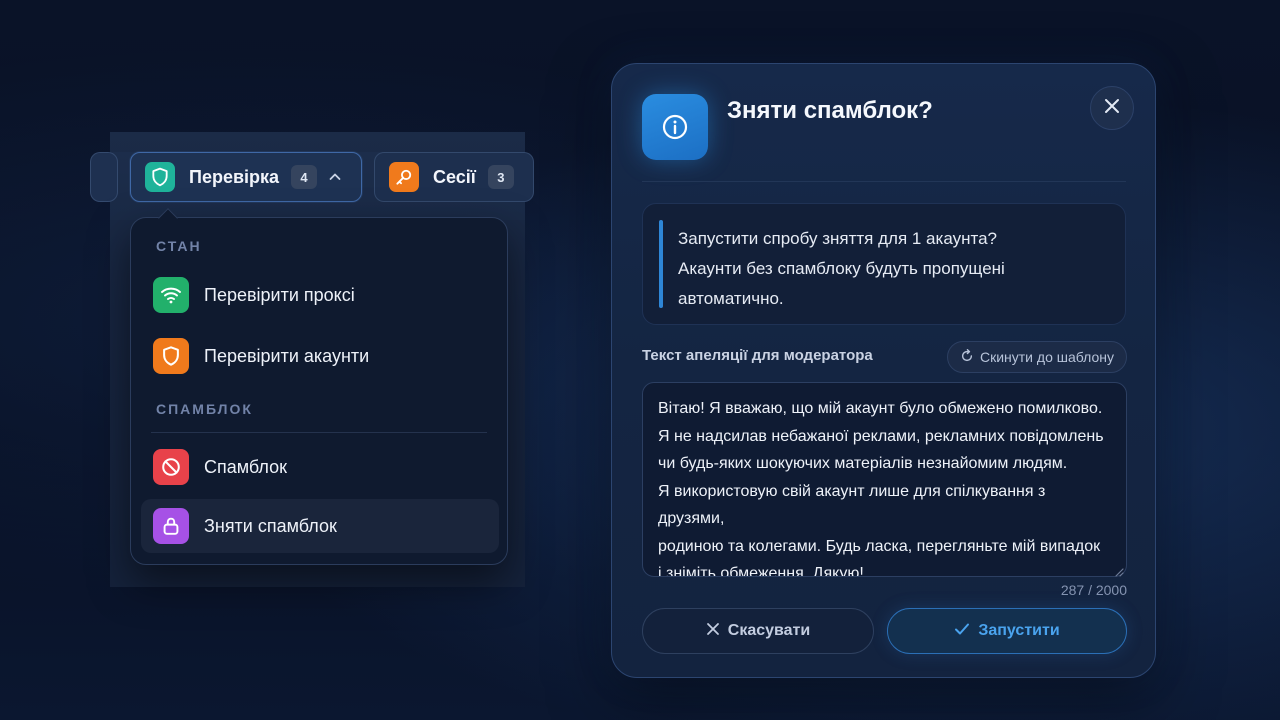 Image resolution: width=1280 pixels, height=720 pixels. I want to click on menu-item-check-proxy: Перевірити проксі, so click(320, 295).